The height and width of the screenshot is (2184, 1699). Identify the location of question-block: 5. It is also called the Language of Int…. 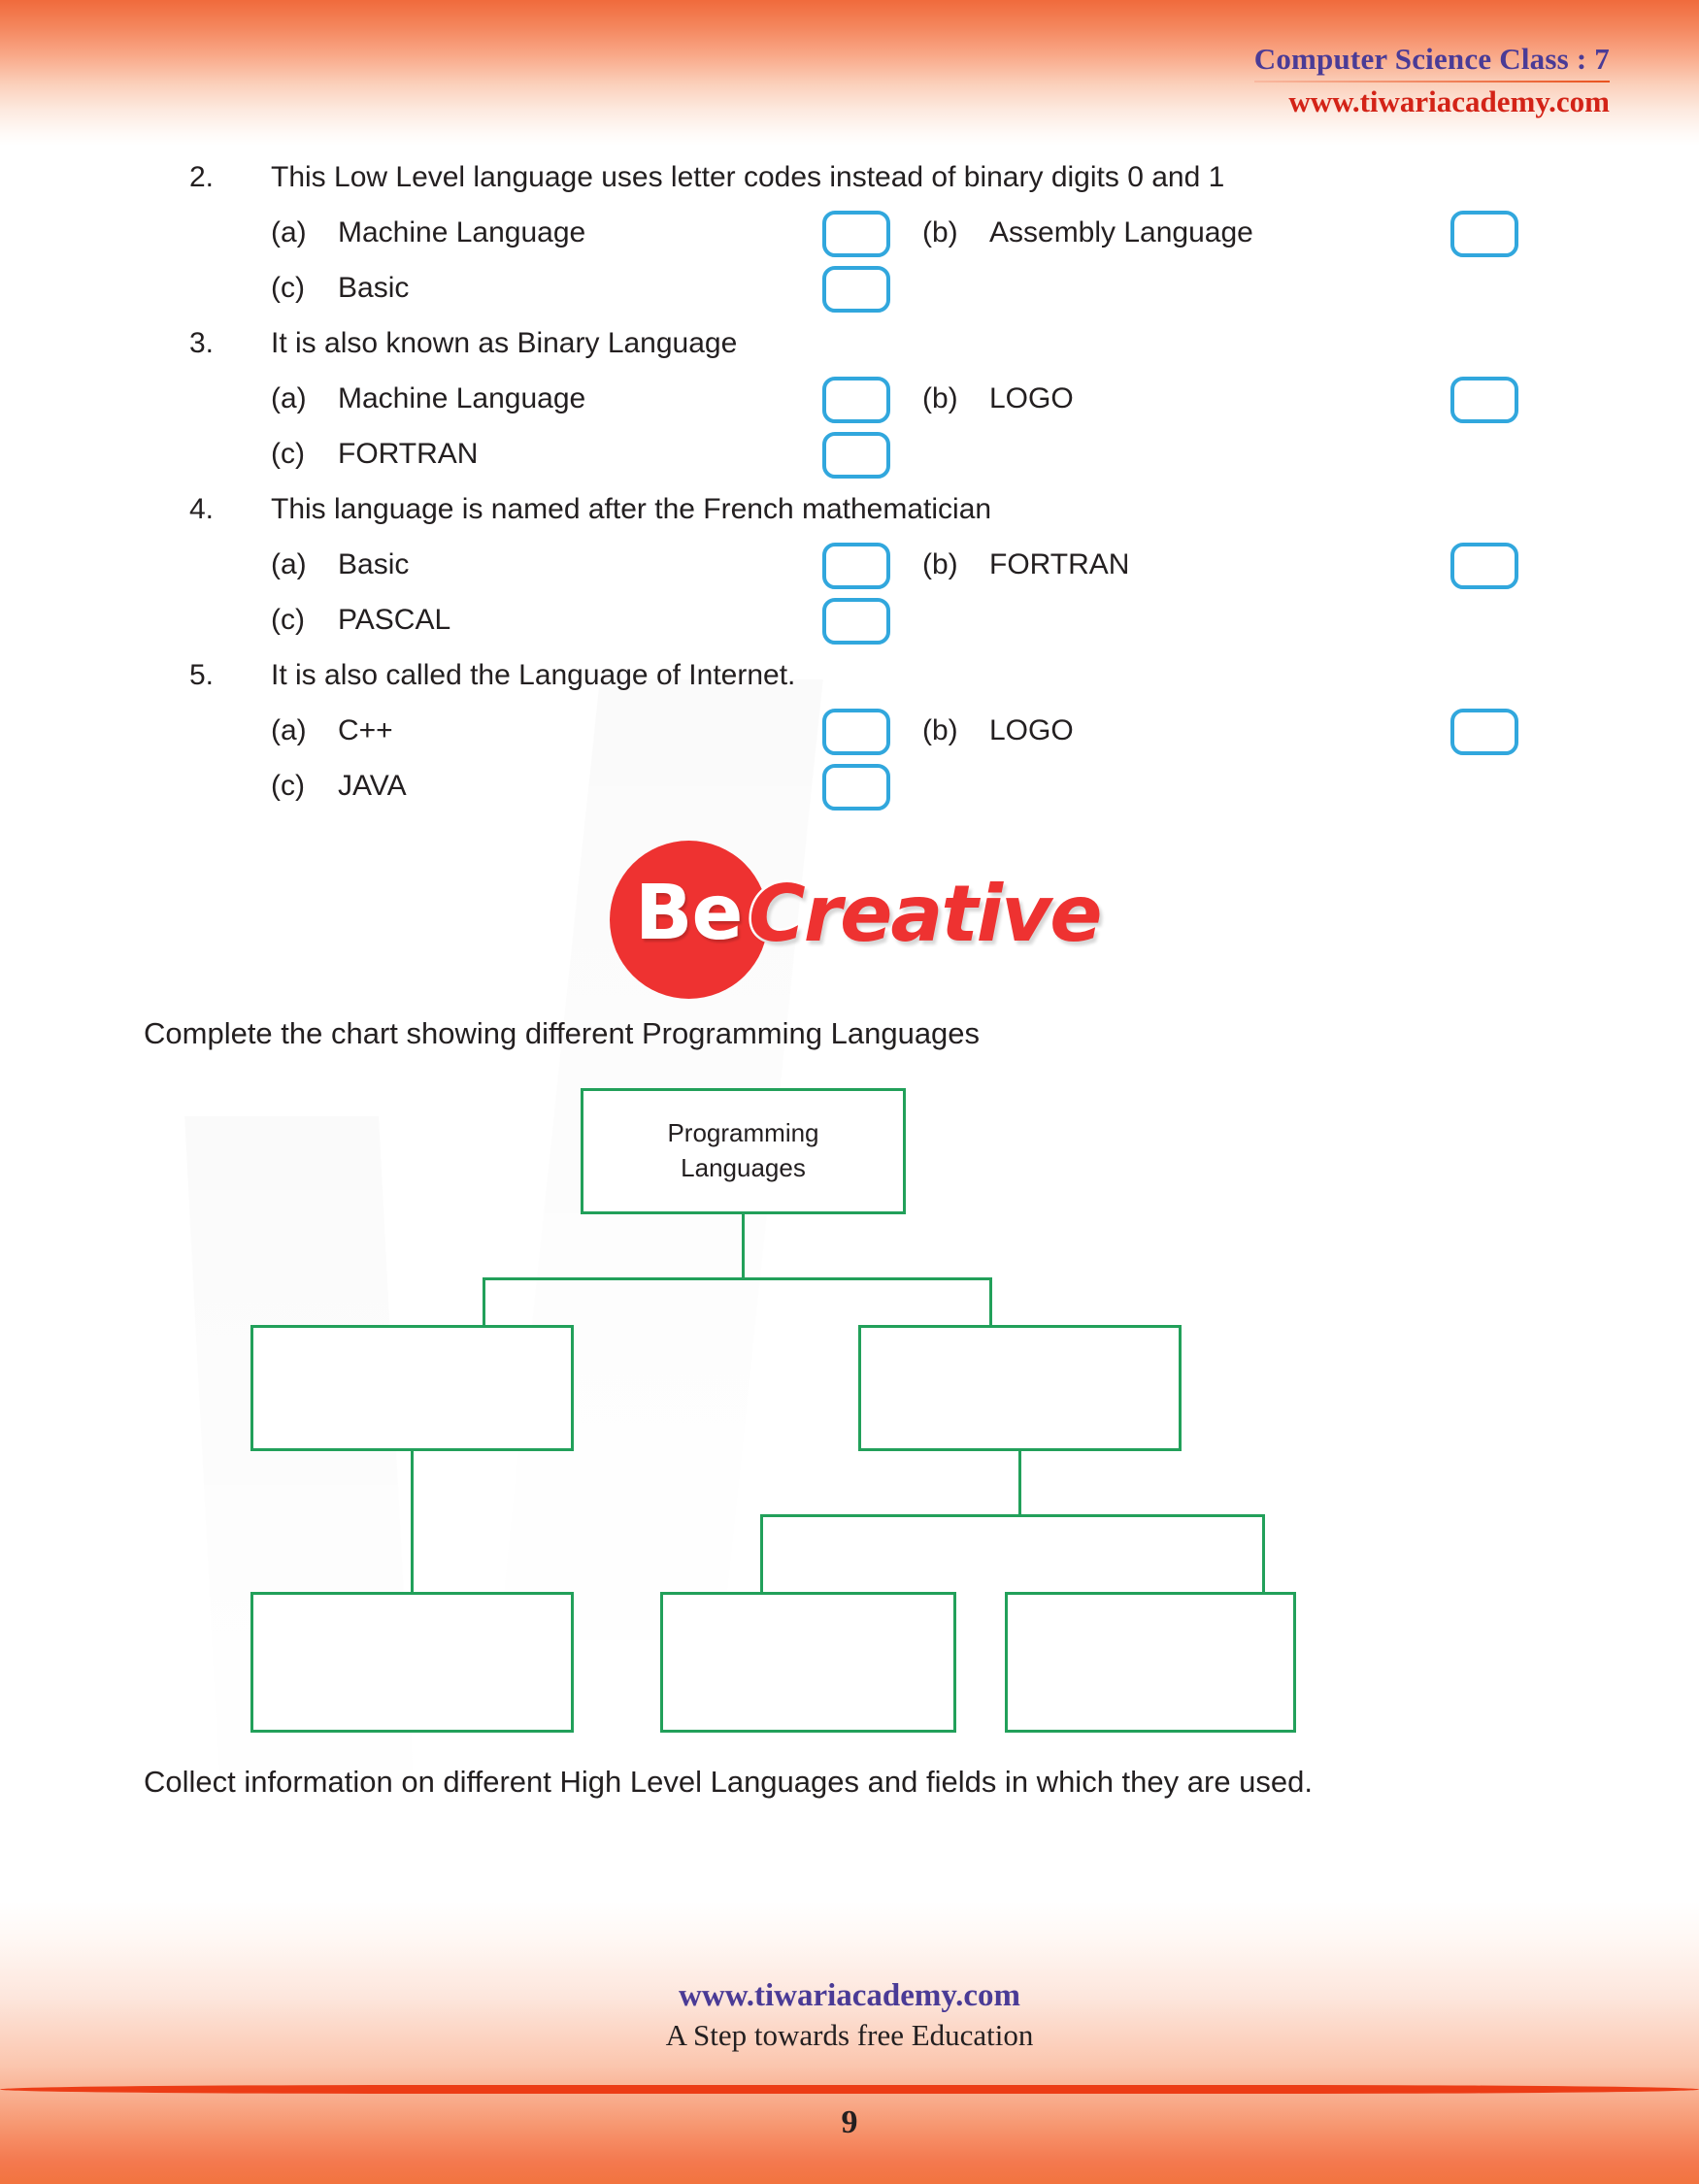
(849, 742).